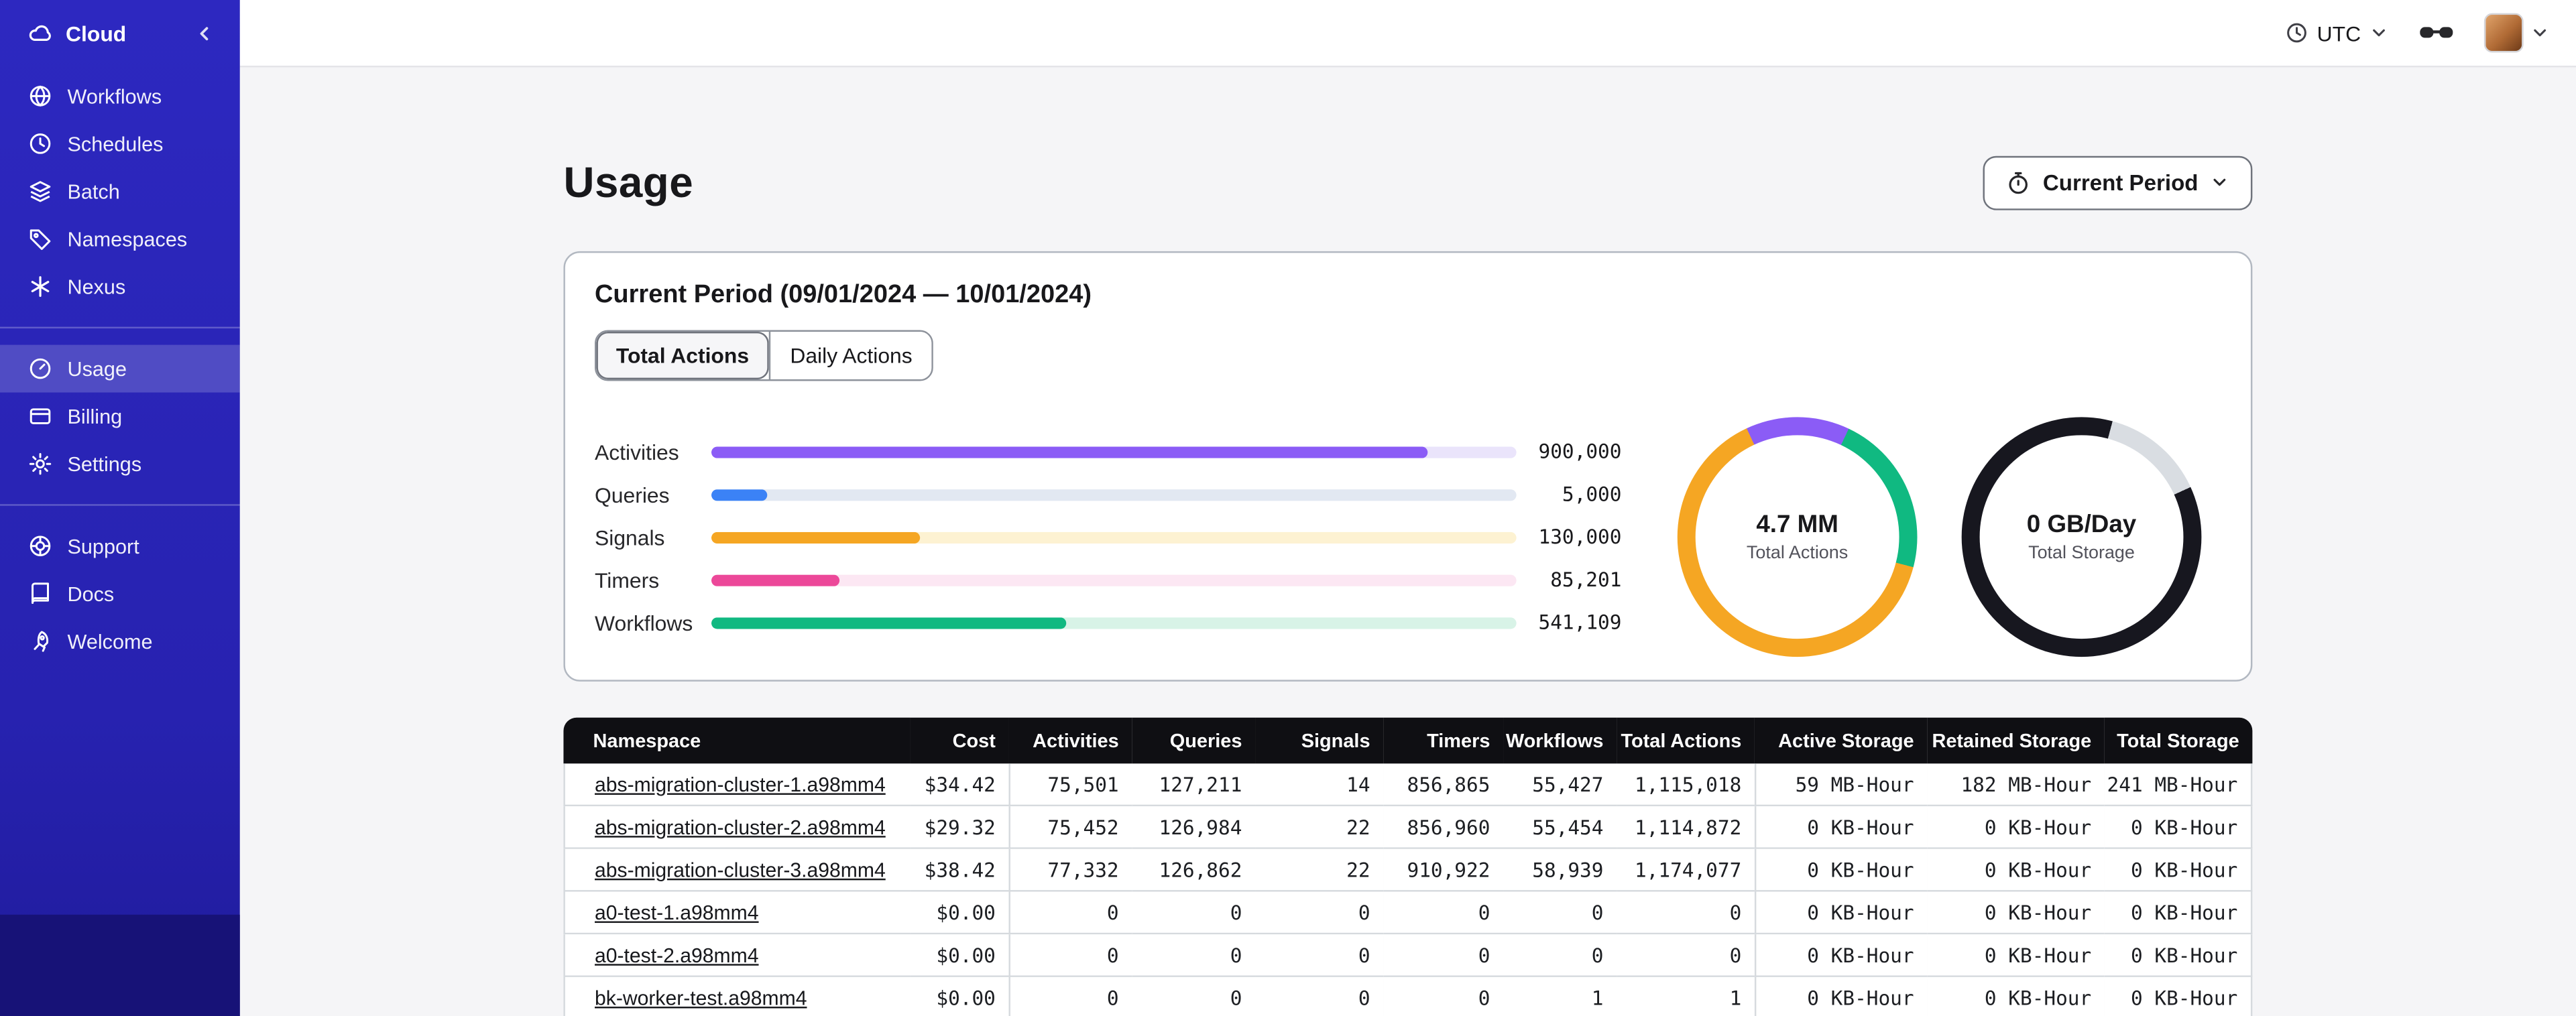 Image resolution: width=2576 pixels, height=1016 pixels. Describe the element at coordinates (97, 369) in the screenshot. I see `sidebar-item-label: Usage` at that location.